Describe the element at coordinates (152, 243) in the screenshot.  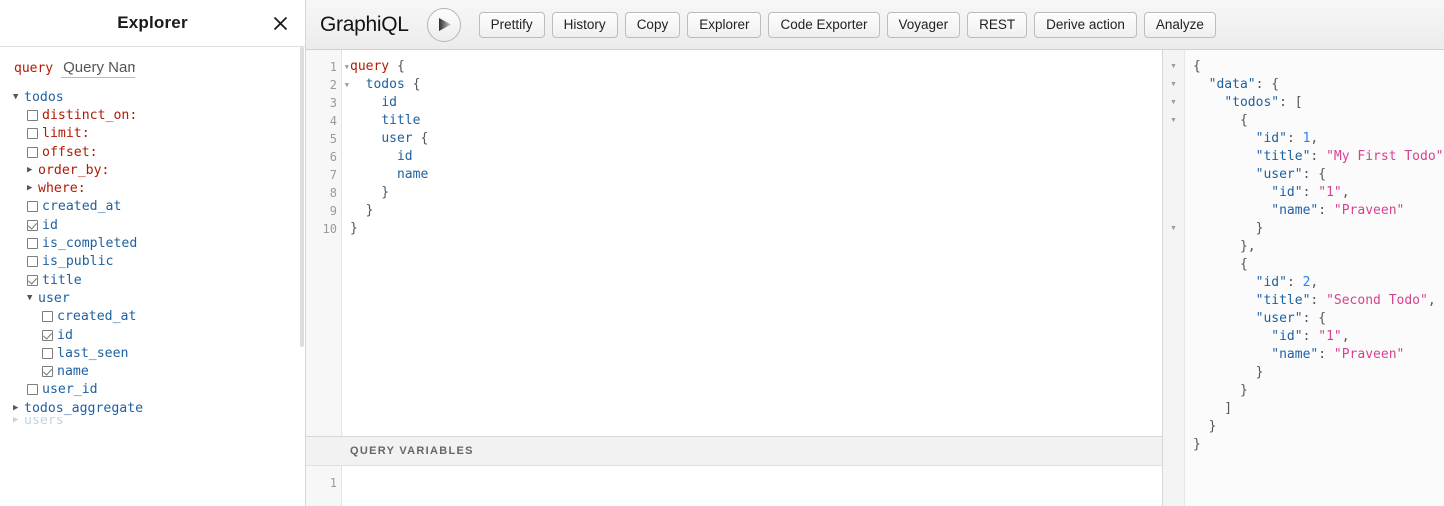
I see `explorer-field-is_completed: is_completed` at that location.